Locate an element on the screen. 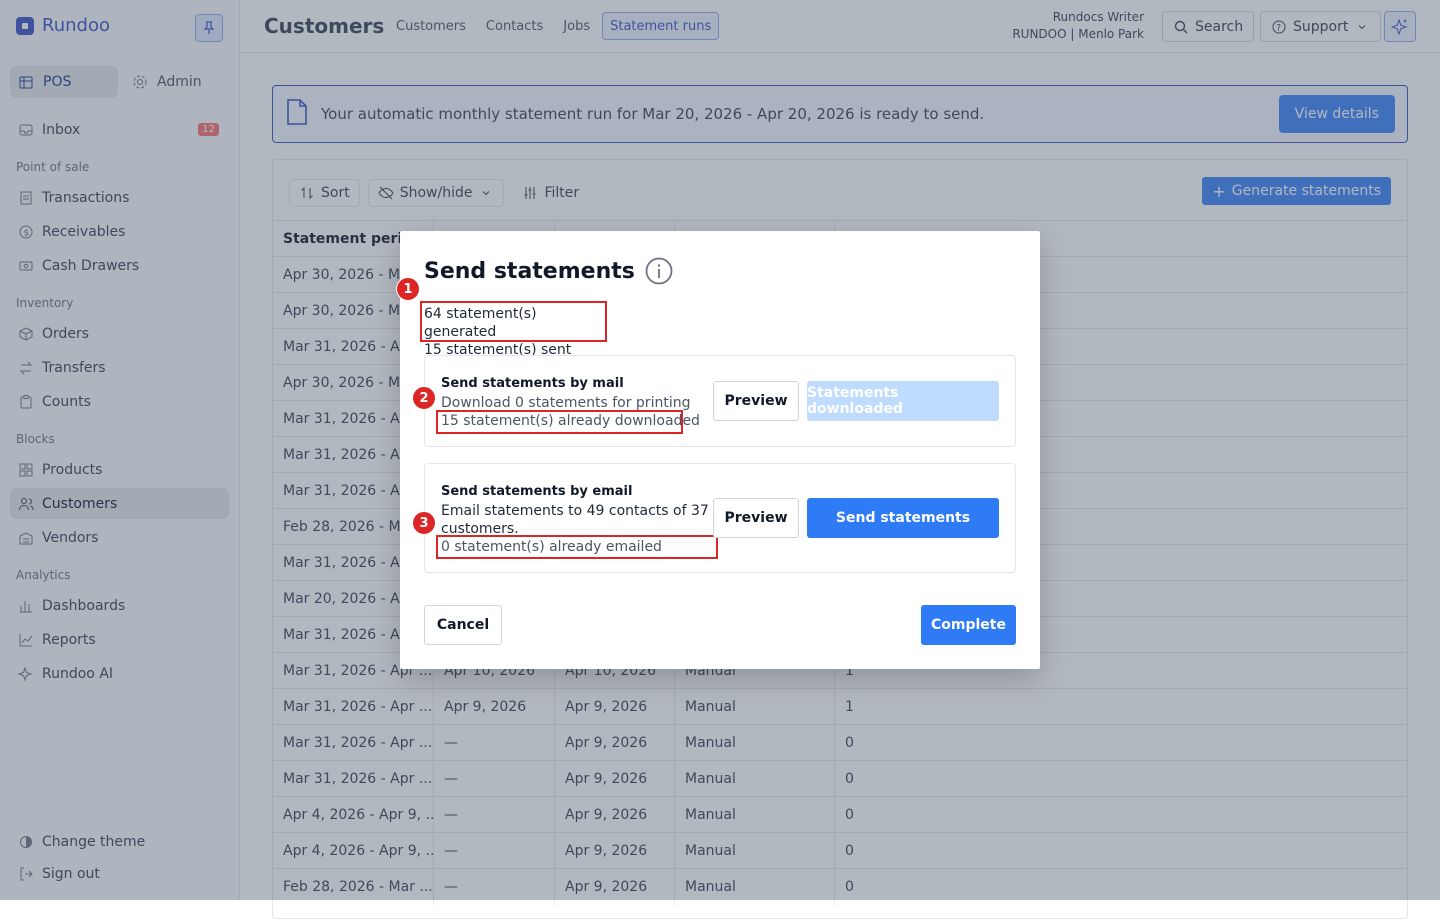 Image resolution: width=1440 pixels, height=919 pixels. statements-downloaded-button: Statements downloaded is located at coordinates (903, 401).